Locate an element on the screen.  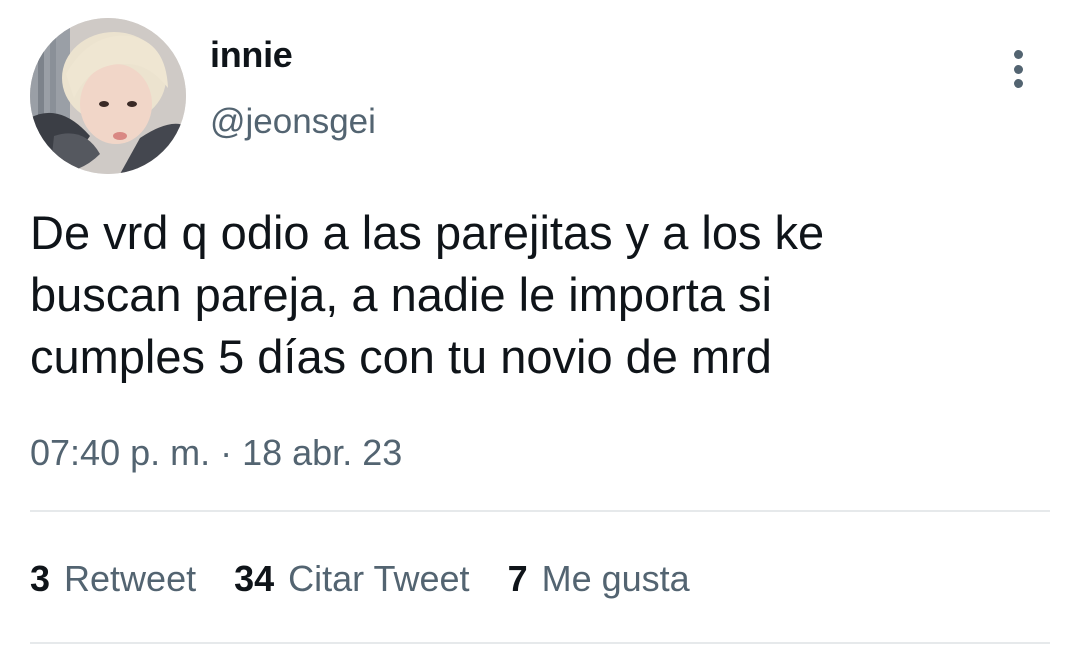
avatar-photo is located at coordinates (108, 96).